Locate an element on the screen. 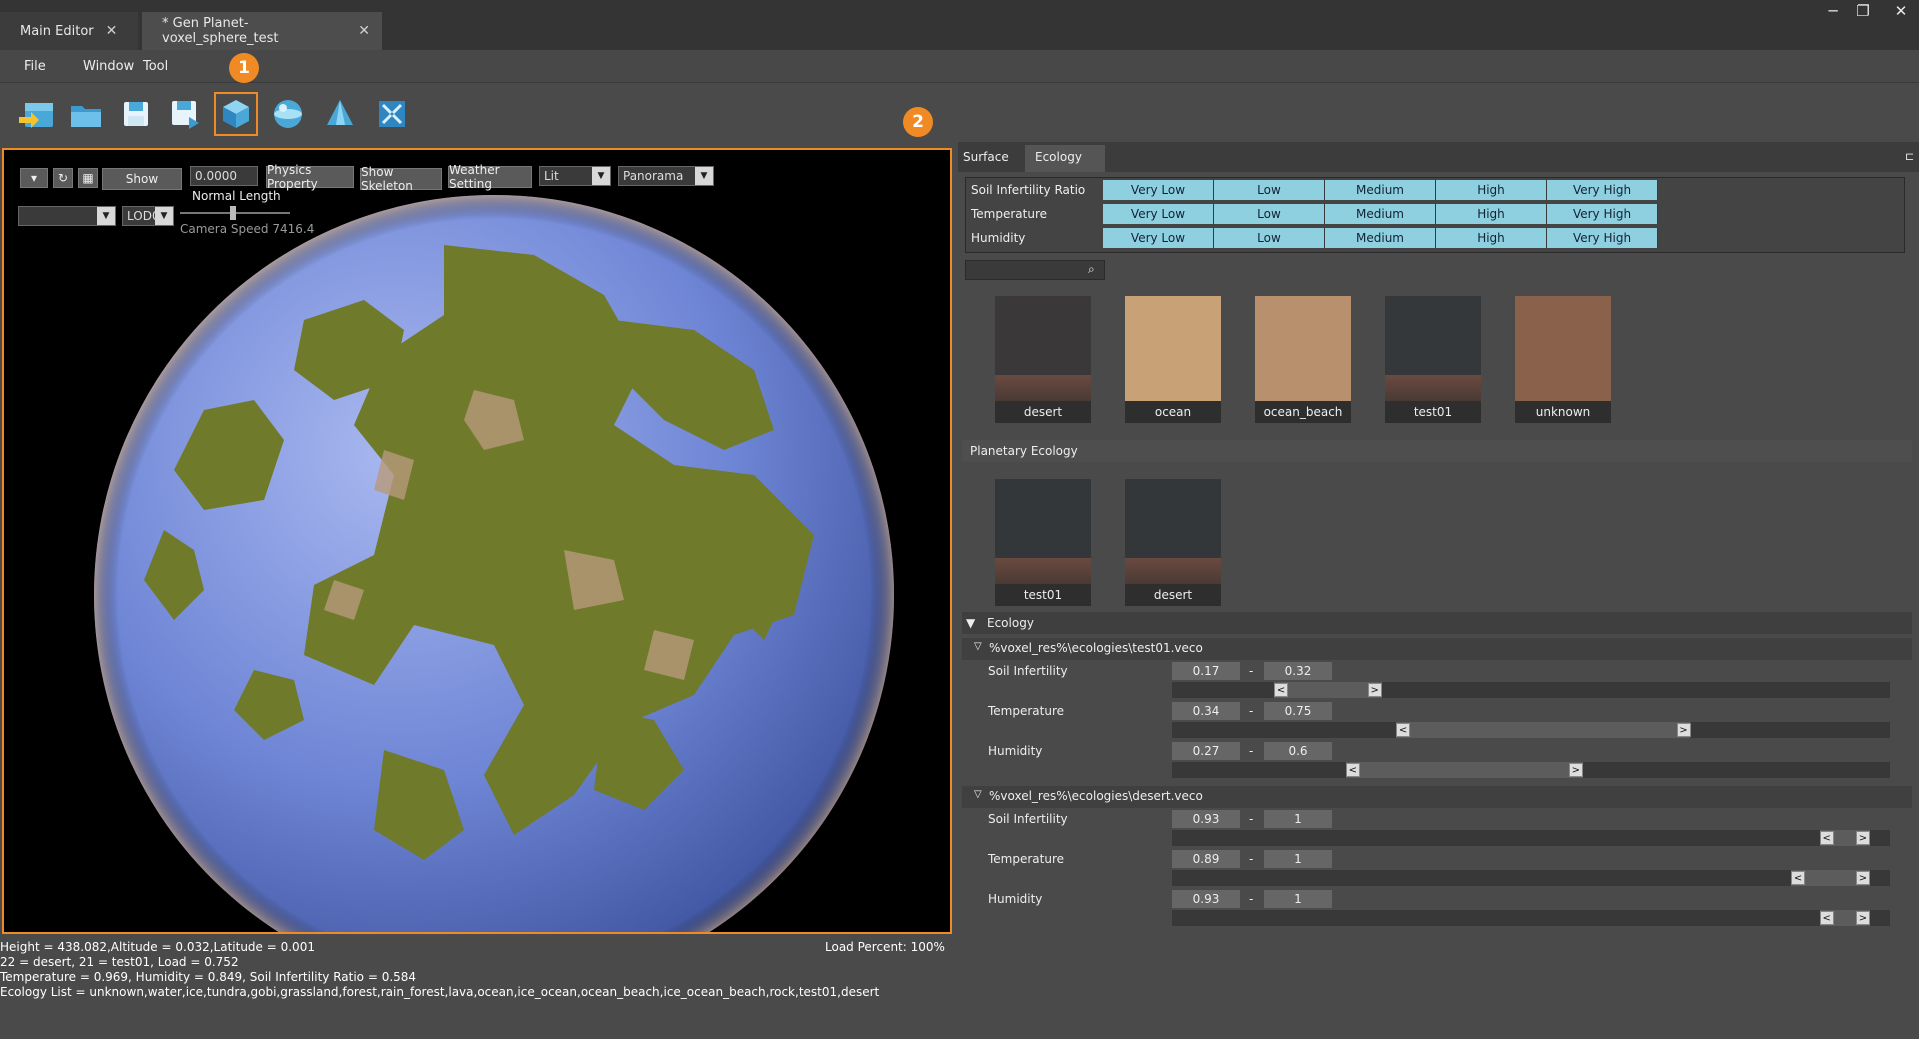  thumbnail-label: ocean is located at coordinates (1173, 412).